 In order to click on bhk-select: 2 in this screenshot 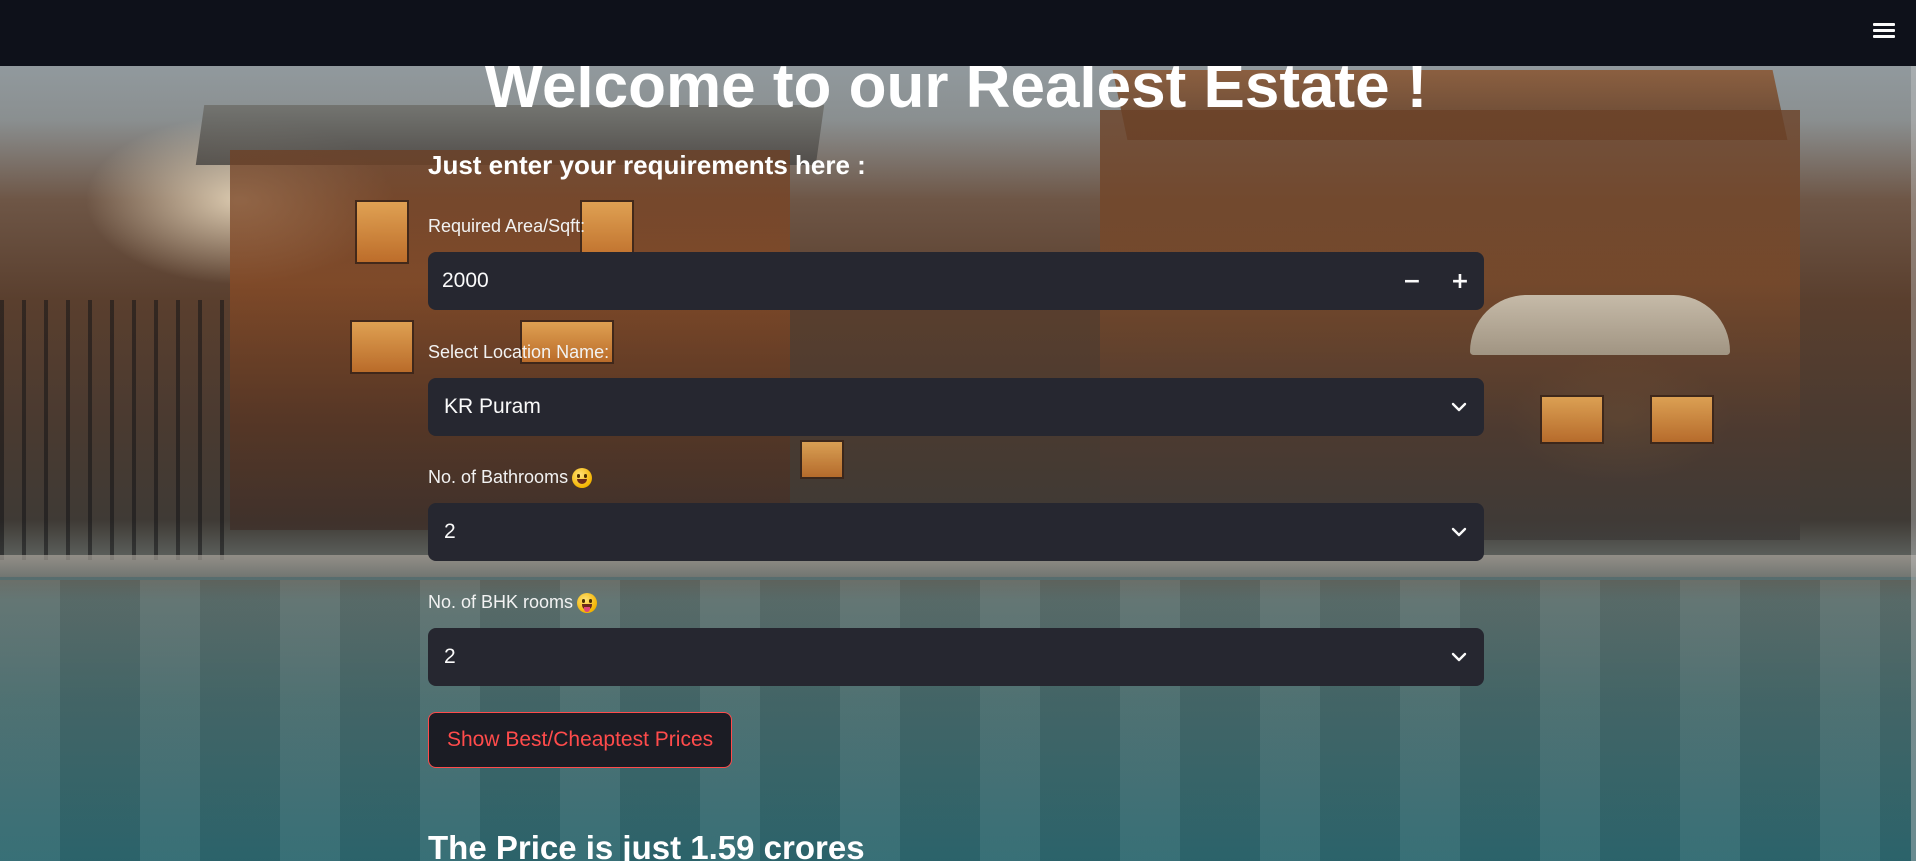, I will do `click(956, 657)`.